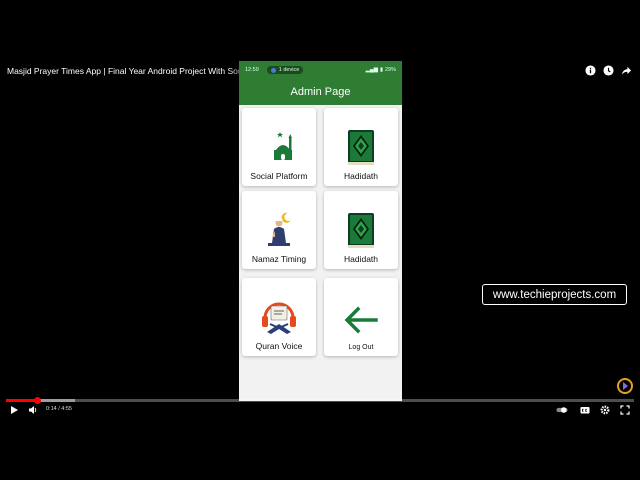 The width and height of the screenshot is (640, 480). I want to click on status-bar: 12:59 1 device ▂▄▆ ▮ 29%, so click(320, 70).